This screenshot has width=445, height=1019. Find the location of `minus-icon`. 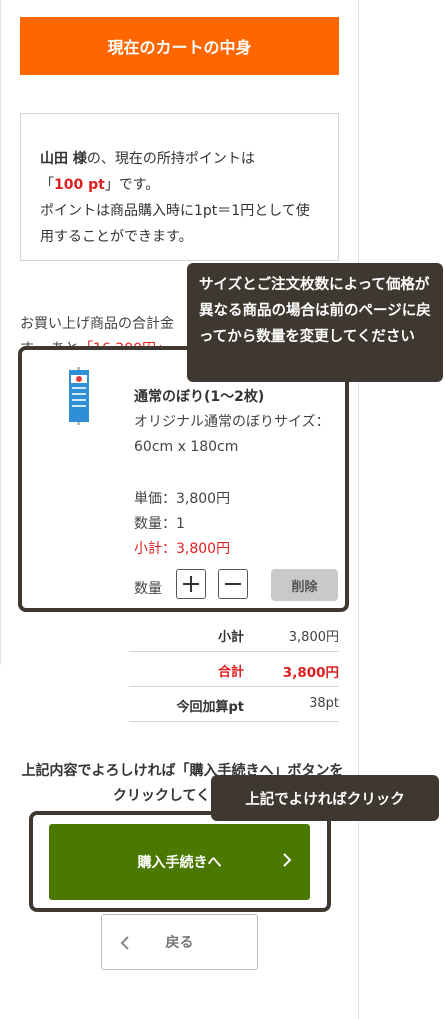

minus-icon is located at coordinates (233, 584).